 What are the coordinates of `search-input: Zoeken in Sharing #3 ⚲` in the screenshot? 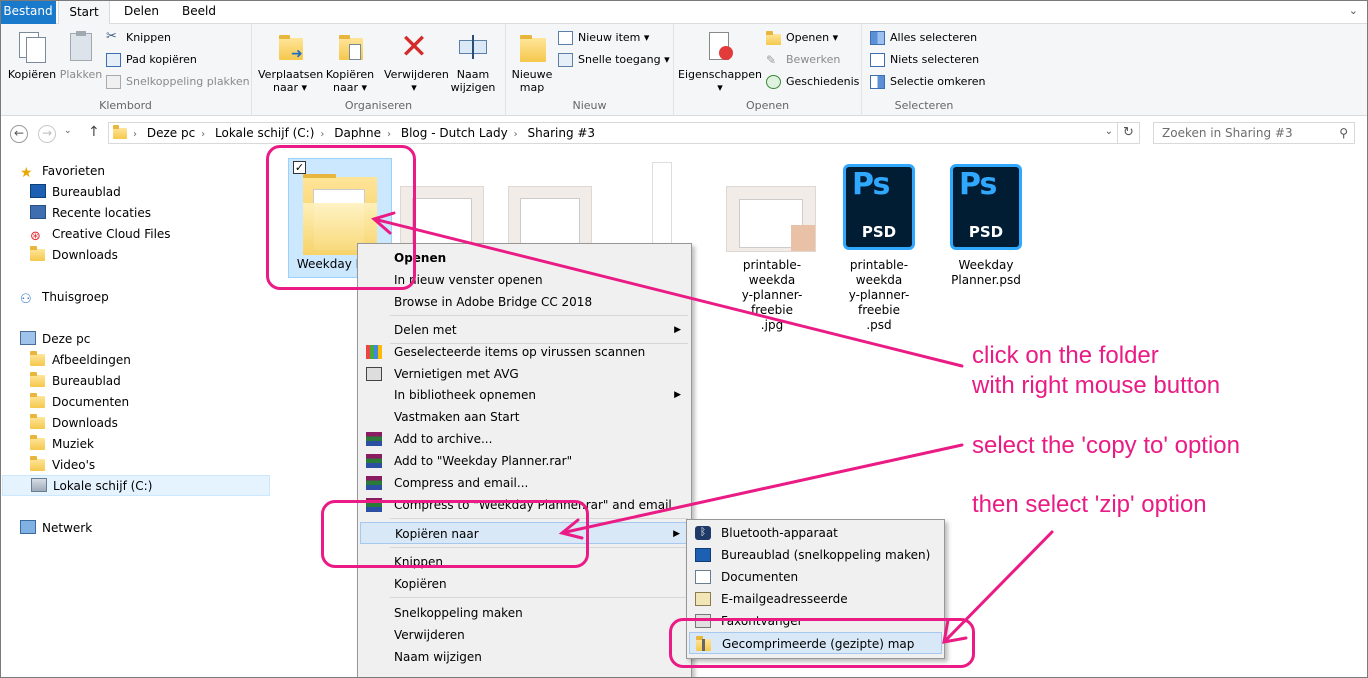 It's located at (1254, 133).